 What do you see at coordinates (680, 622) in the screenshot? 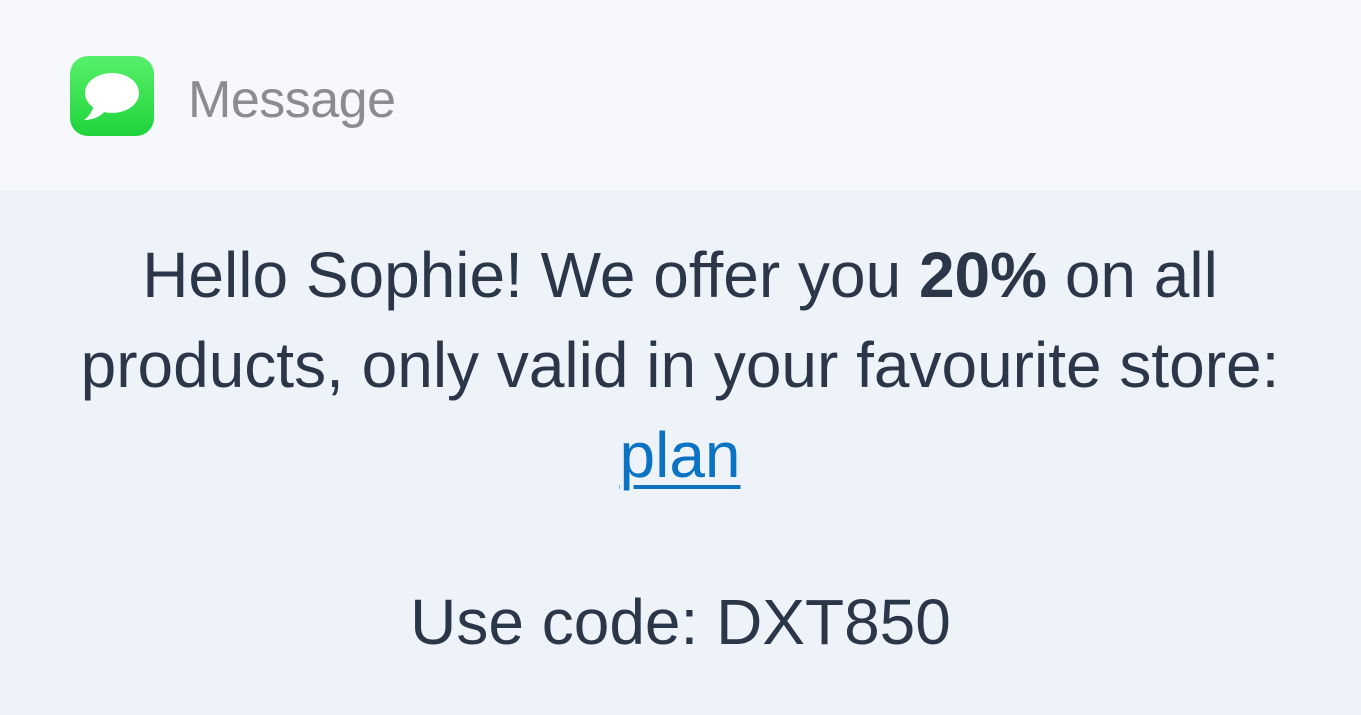
I see `promo-code-line: Use code: DXT850` at bounding box center [680, 622].